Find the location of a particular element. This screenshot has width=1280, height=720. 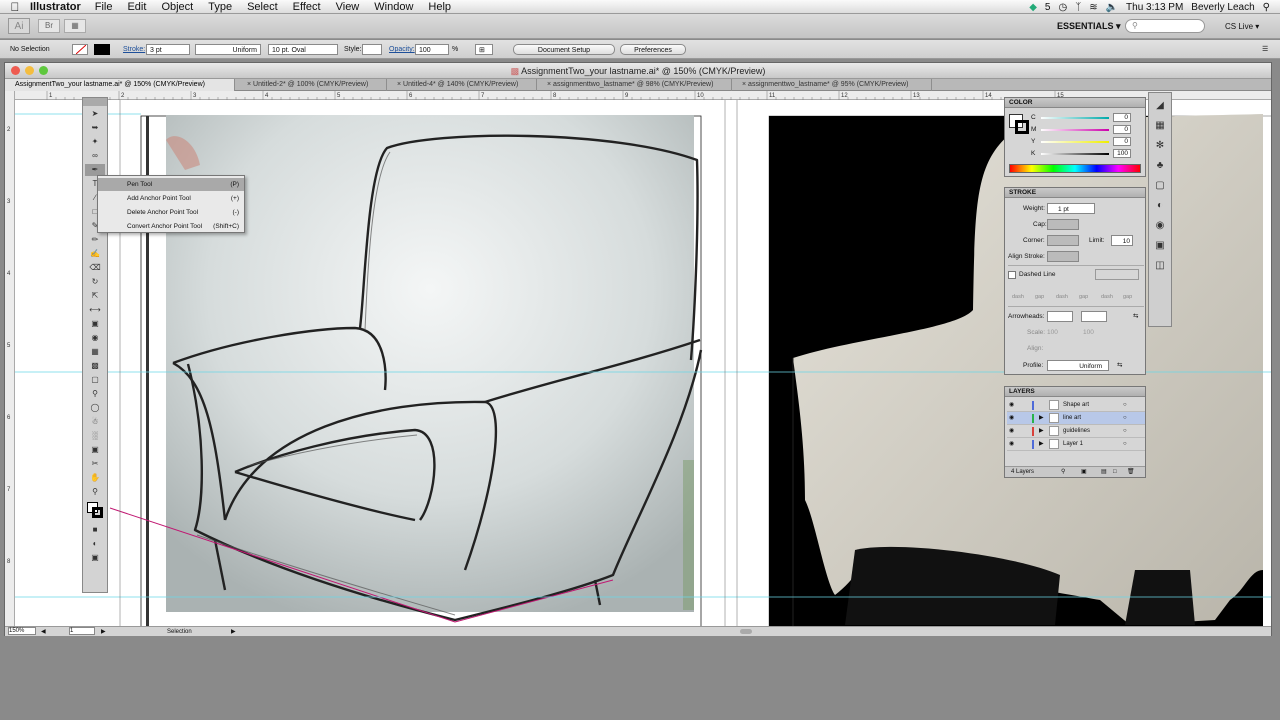

corner-buttons is located at coordinates (1063, 240).